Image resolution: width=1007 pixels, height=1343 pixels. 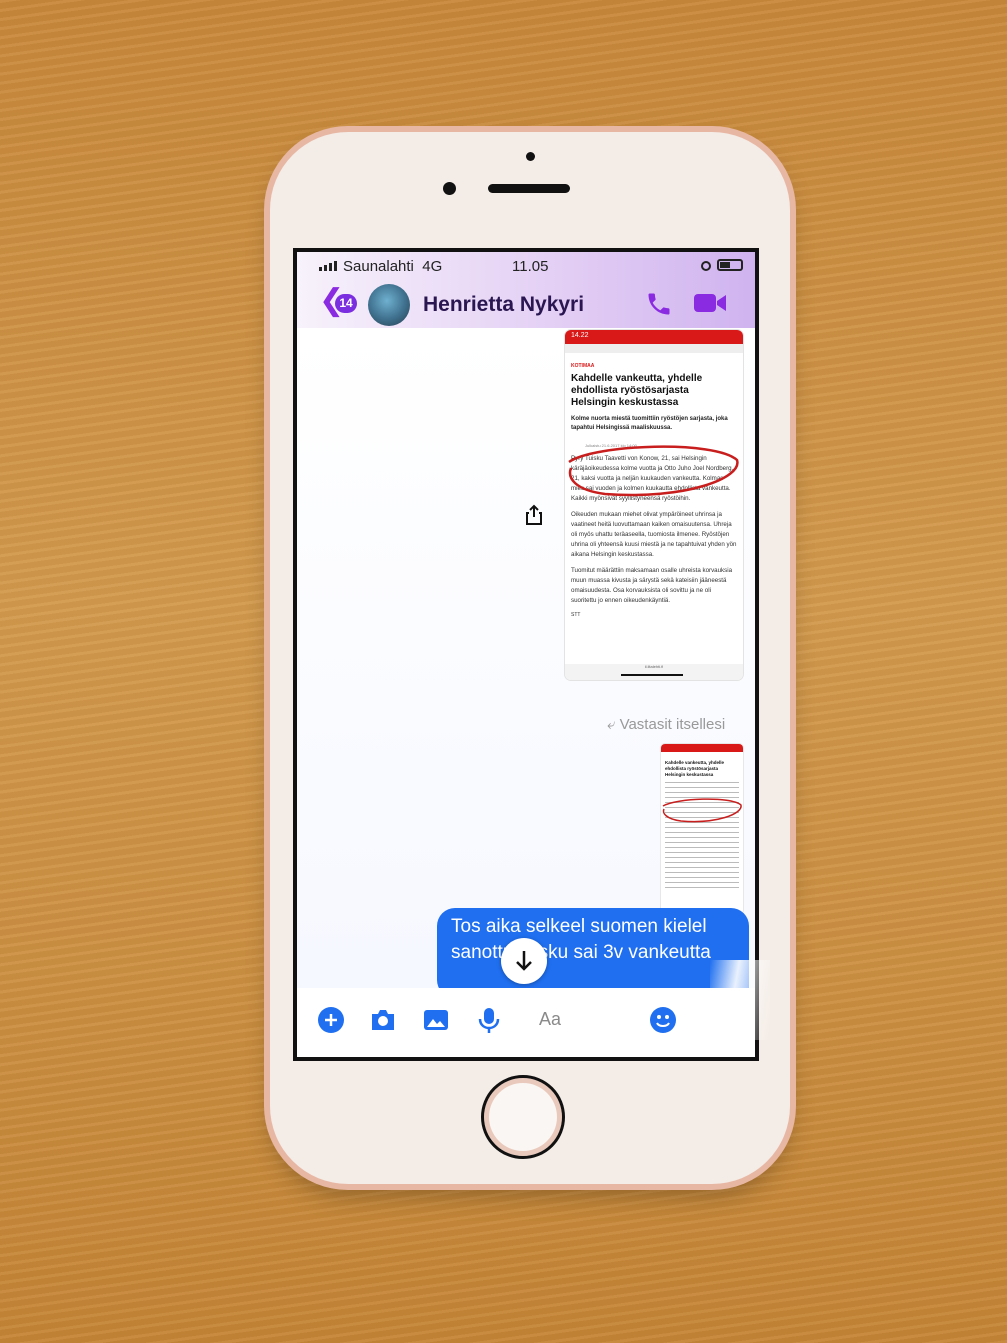 What do you see at coordinates (449, 188) in the screenshot?
I see `front-camera` at bounding box center [449, 188].